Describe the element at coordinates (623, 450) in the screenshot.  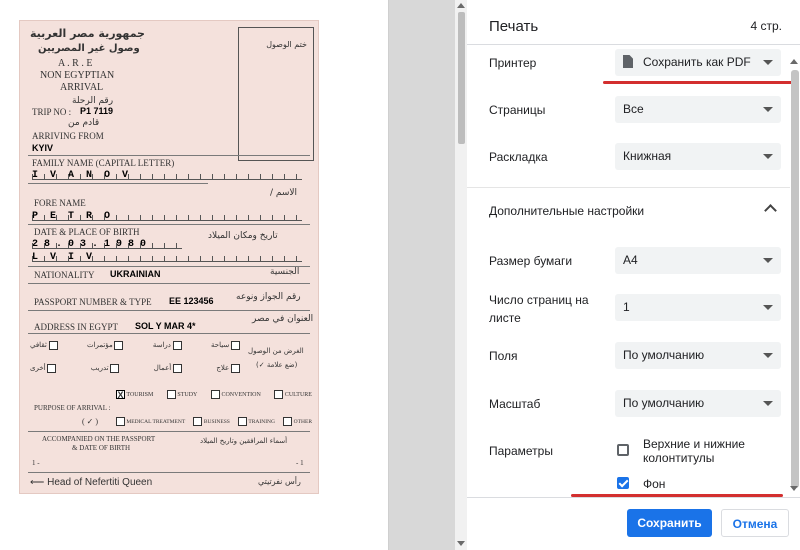
I see `headers-footers-checkbox` at that location.